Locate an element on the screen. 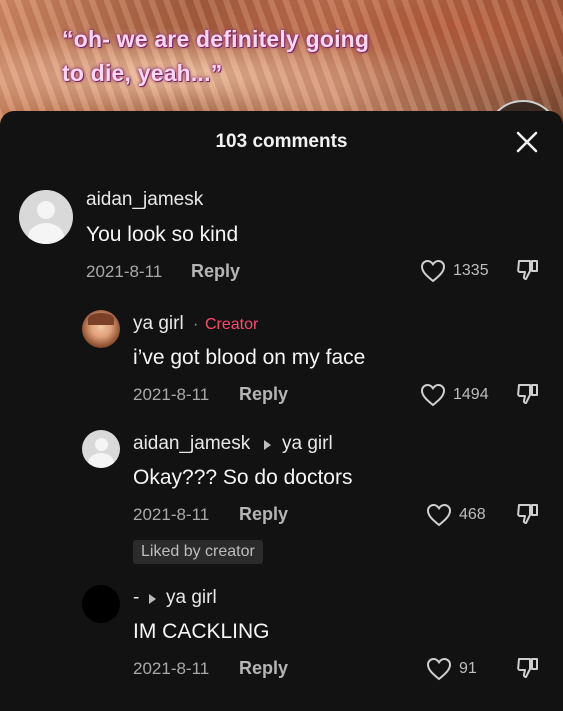 This screenshot has height=711, width=563. like-count: 91 is located at coordinates (468, 668).